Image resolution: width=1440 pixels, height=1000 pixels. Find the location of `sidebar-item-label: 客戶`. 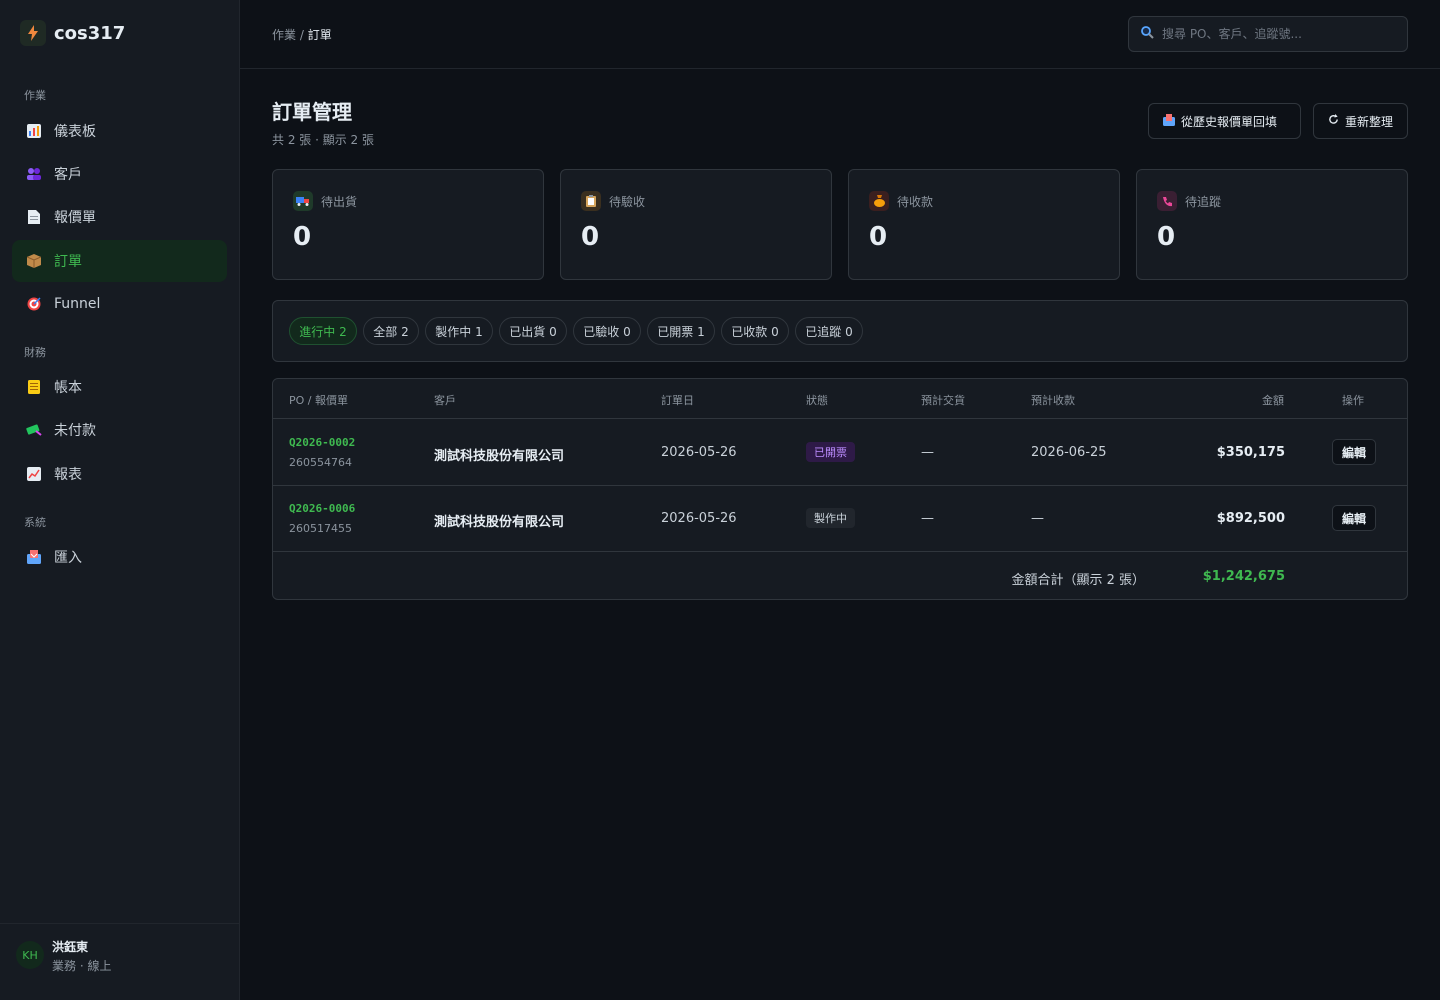

sidebar-item-label: 客戶 is located at coordinates (68, 175).